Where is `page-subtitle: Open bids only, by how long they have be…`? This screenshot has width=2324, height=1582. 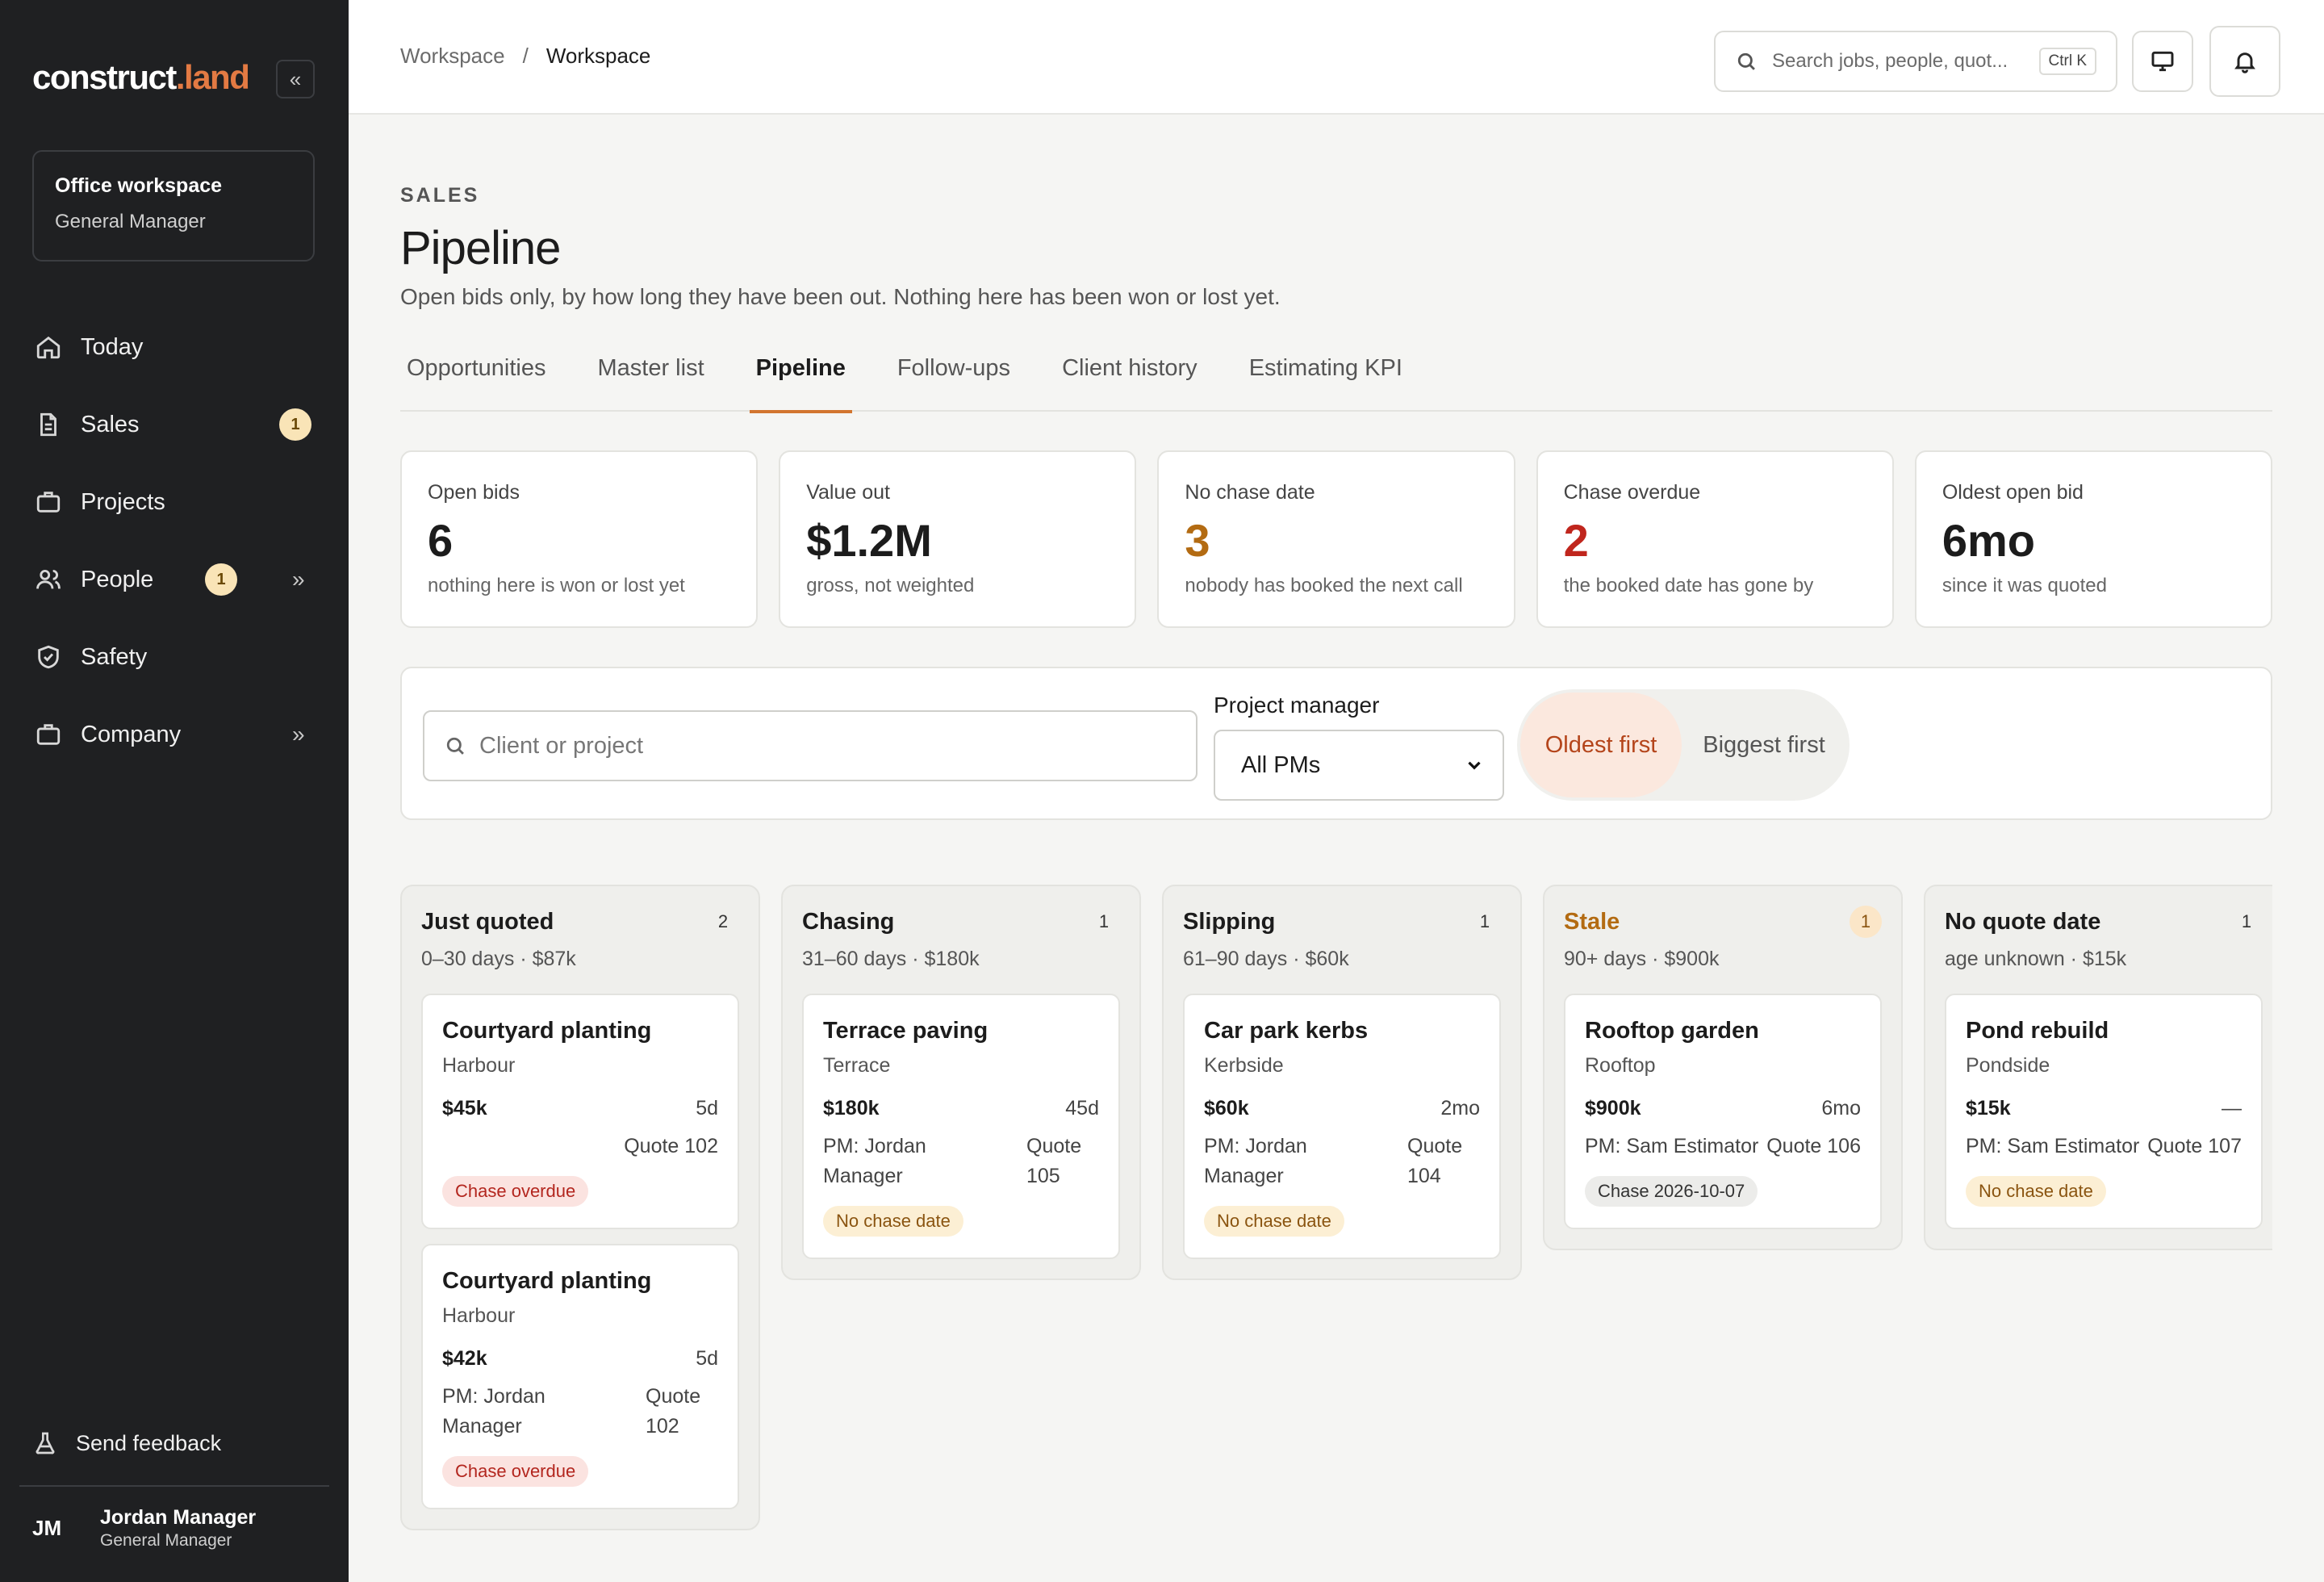 page-subtitle: Open bids only, by how long they have be… is located at coordinates (841, 296).